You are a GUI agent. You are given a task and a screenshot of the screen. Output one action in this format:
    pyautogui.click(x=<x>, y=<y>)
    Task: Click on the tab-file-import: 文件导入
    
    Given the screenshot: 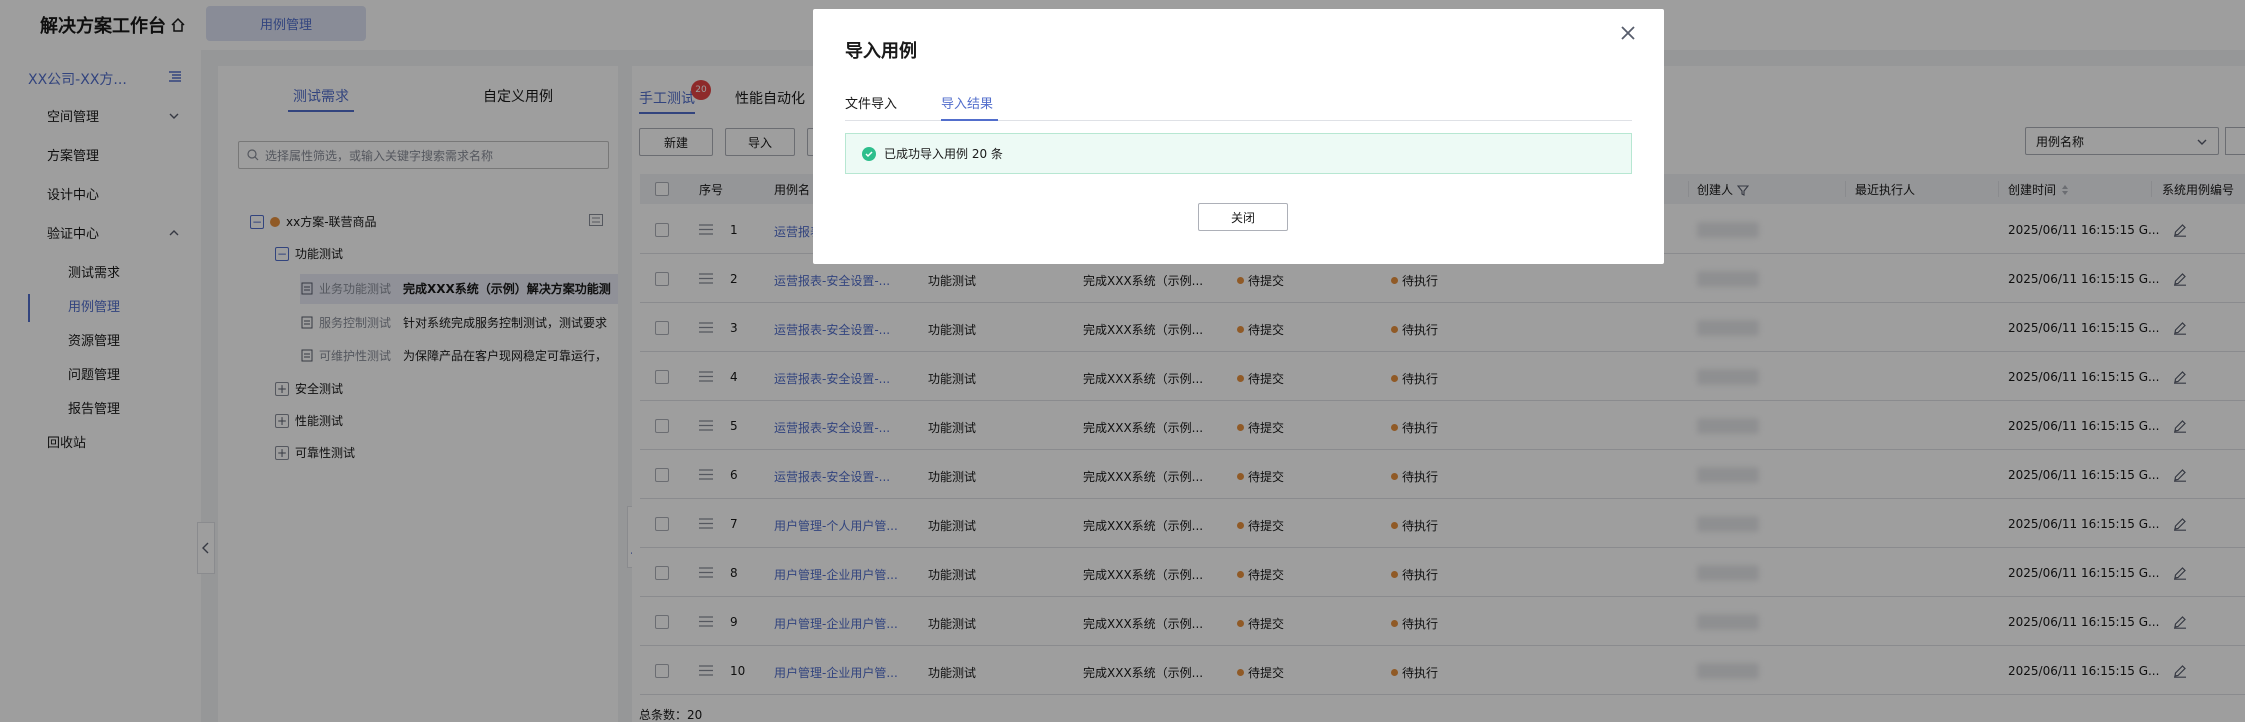 What is the action you would take?
    pyautogui.click(x=871, y=102)
    